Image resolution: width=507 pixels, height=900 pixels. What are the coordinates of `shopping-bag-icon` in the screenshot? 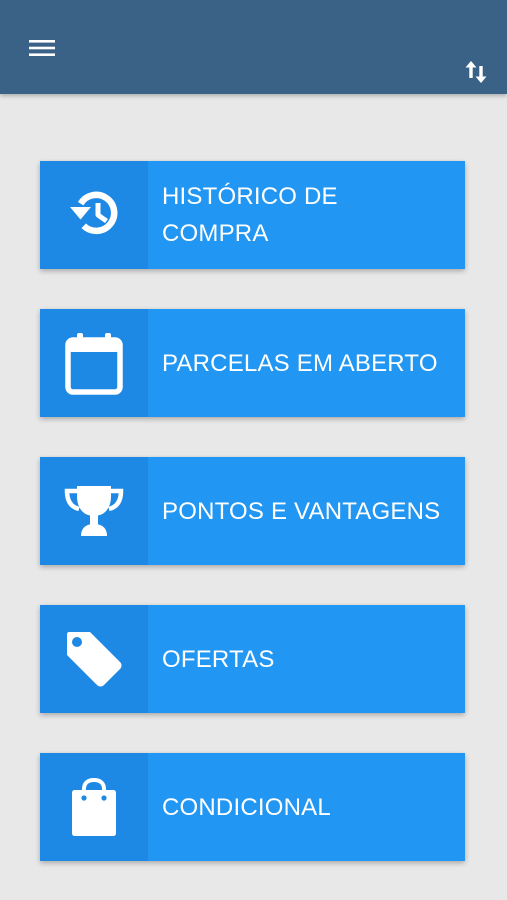 It's located at (94, 806).